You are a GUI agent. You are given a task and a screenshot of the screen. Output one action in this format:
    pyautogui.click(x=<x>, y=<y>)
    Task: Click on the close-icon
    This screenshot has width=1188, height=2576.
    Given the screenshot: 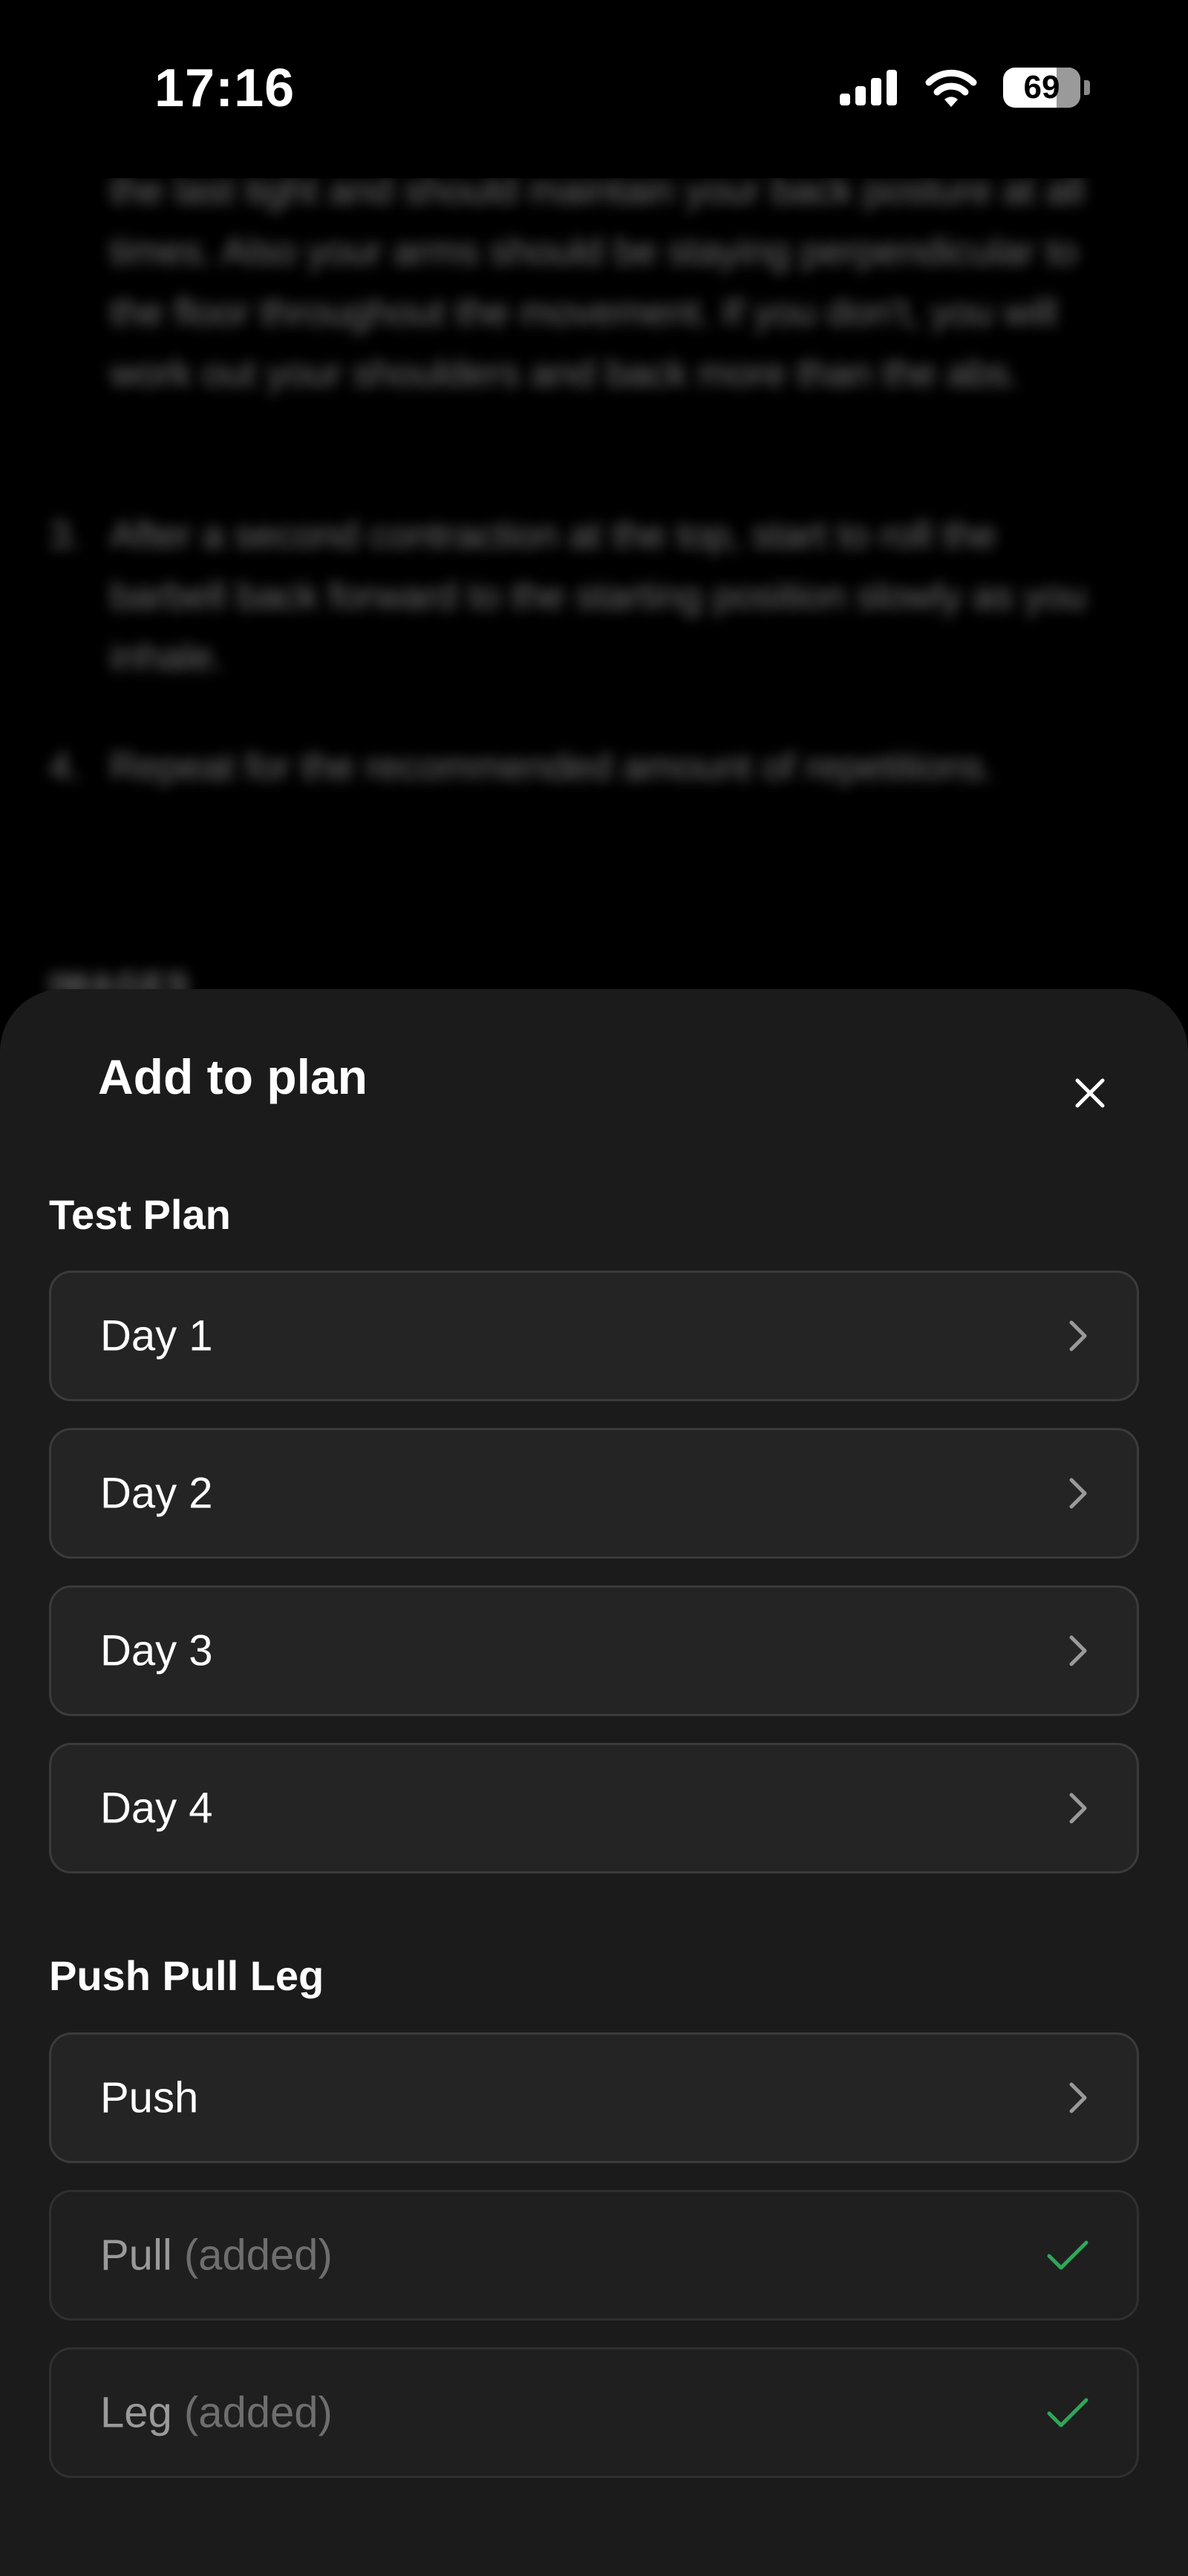 What is the action you would take?
    pyautogui.click(x=1090, y=1093)
    